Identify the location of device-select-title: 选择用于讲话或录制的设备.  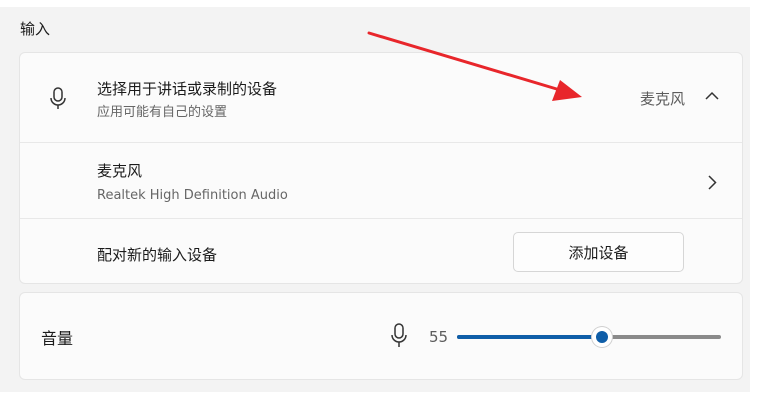
(187, 89).